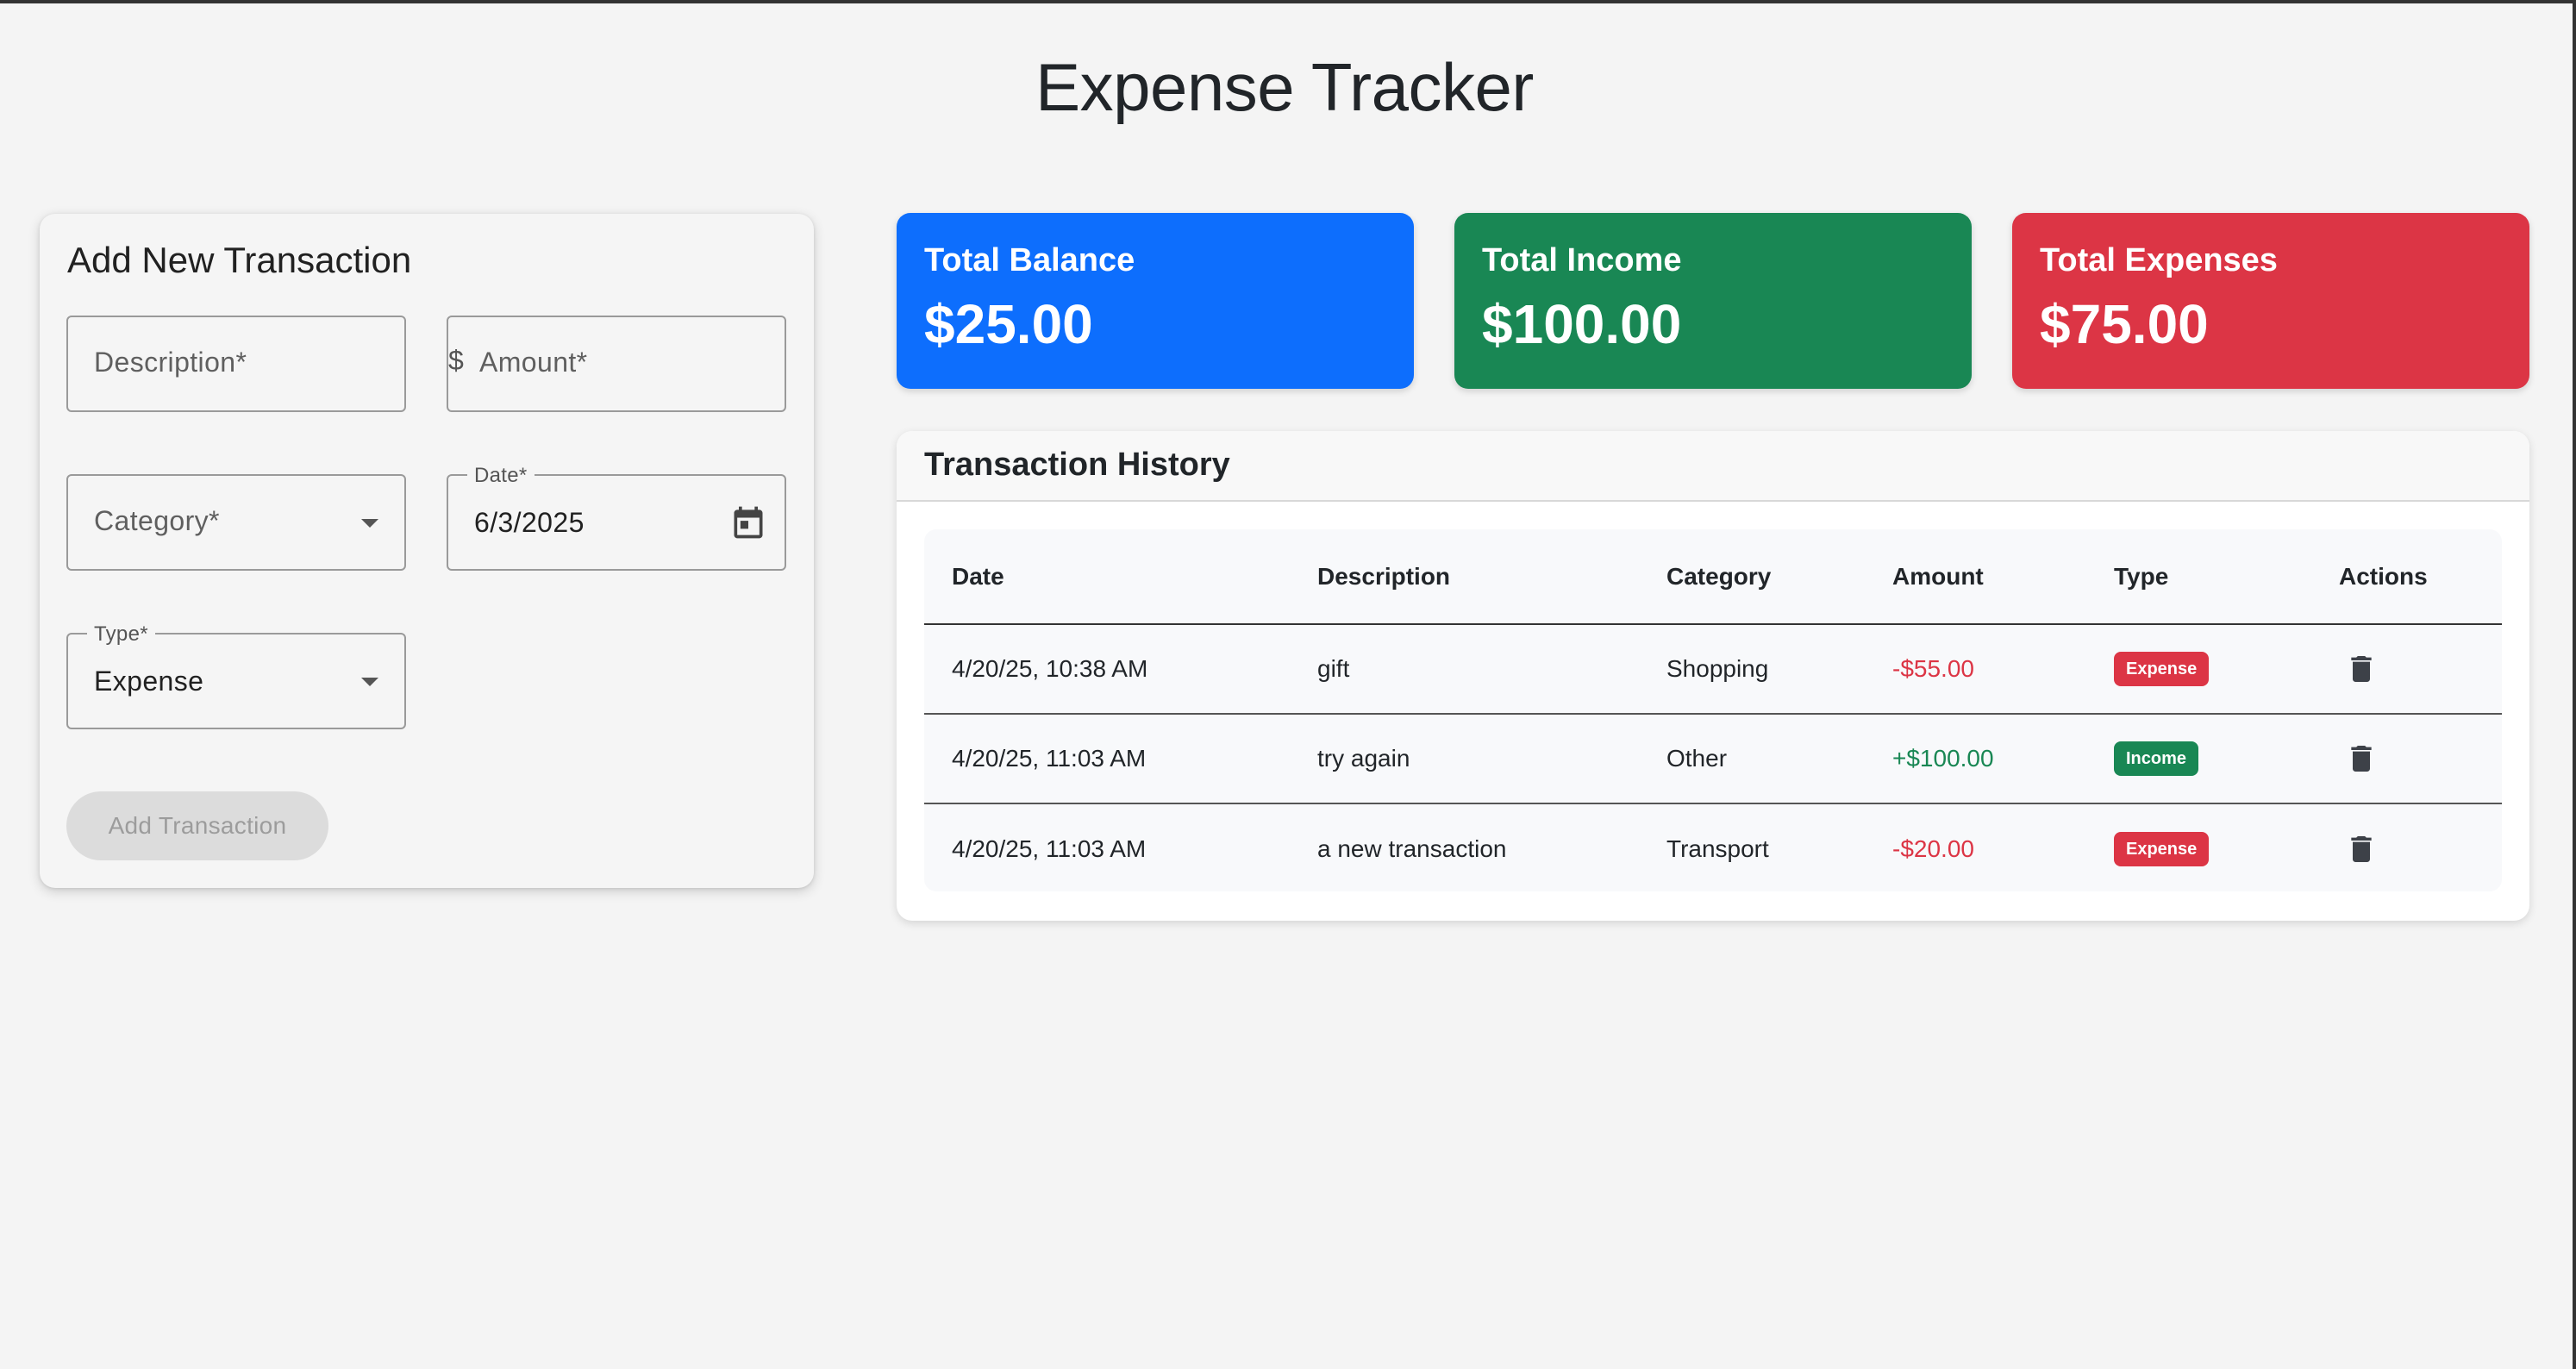 This screenshot has width=2576, height=1369. What do you see at coordinates (236, 675) in the screenshot?
I see `type-select: Type* Expense` at bounding box center [236, 675].